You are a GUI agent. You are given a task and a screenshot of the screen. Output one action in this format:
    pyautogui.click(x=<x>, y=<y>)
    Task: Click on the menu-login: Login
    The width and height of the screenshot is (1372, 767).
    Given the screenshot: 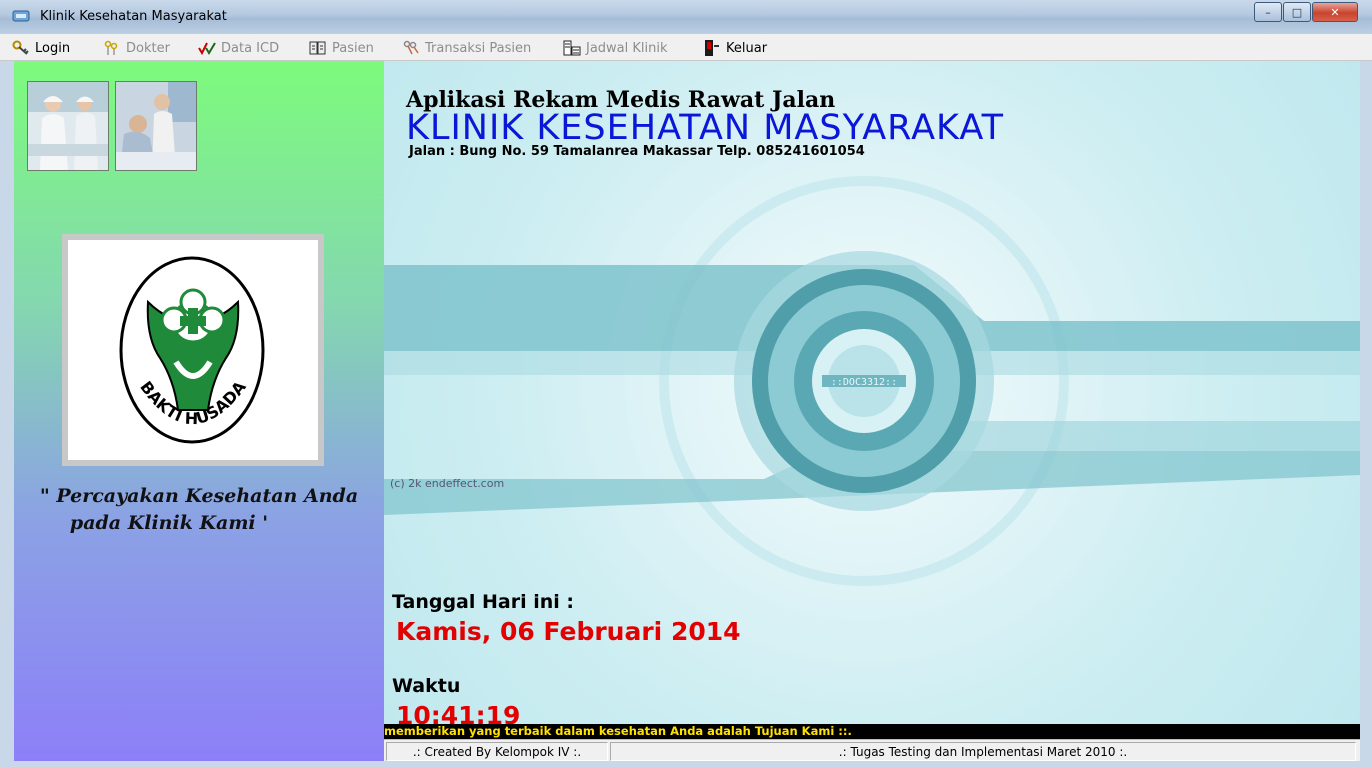 What is the action you would take?
    pyautogui.click(x=41, y=48)
    